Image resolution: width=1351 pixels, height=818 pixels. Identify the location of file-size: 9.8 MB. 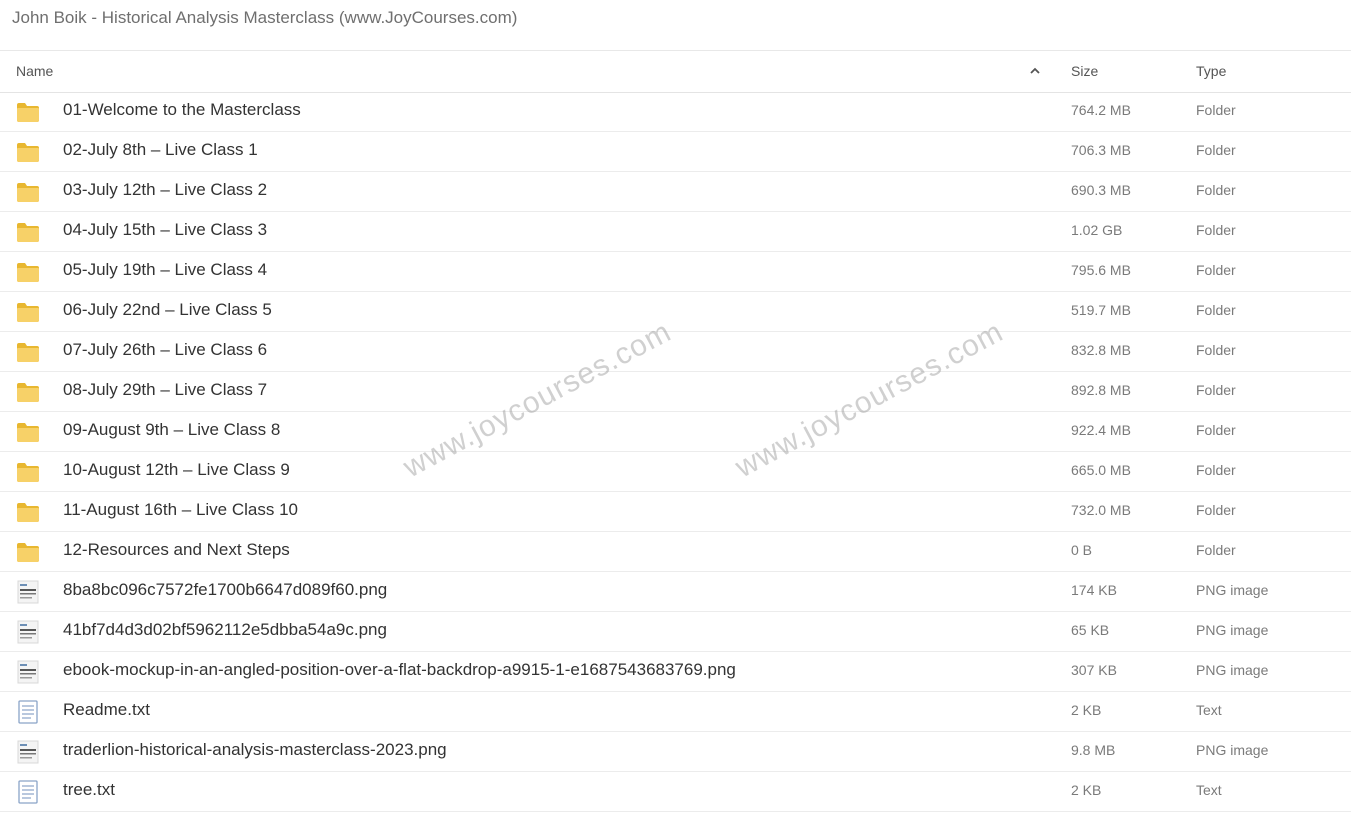
(1093, 750).